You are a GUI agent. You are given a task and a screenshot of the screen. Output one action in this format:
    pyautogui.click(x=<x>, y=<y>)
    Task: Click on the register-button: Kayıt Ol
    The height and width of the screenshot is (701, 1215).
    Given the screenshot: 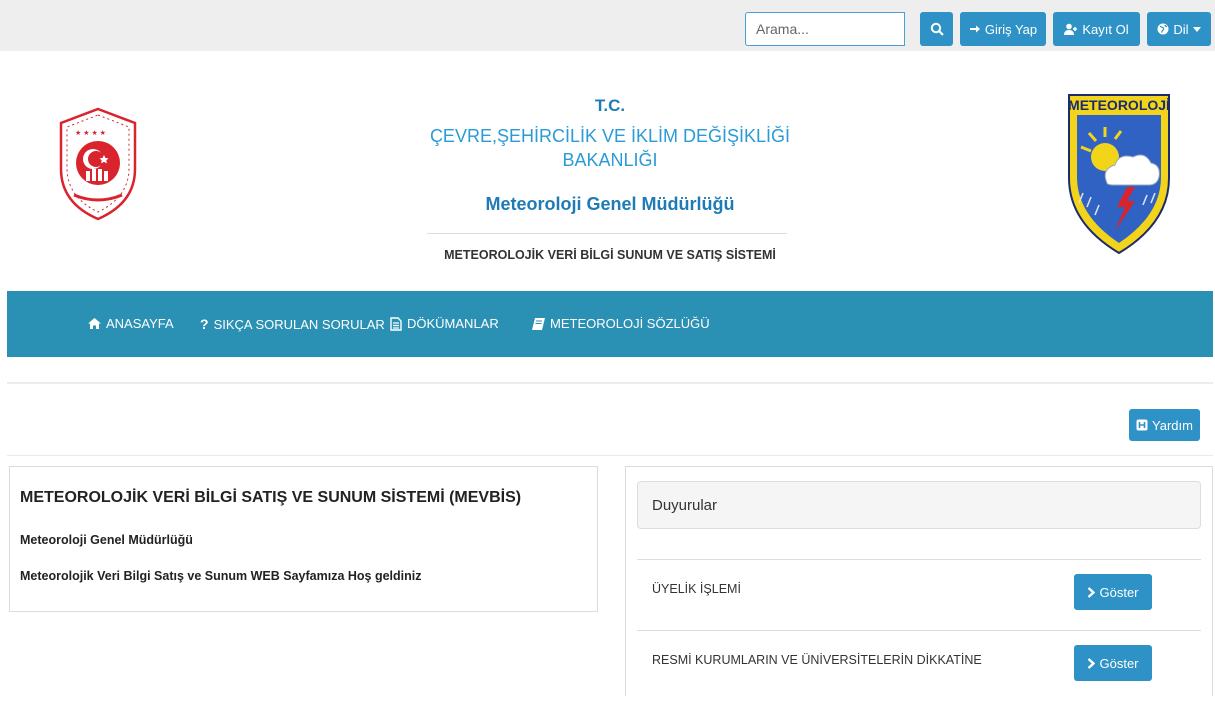 What is the action you would take?
    pyautogui.click(x=1096, y=29)
    